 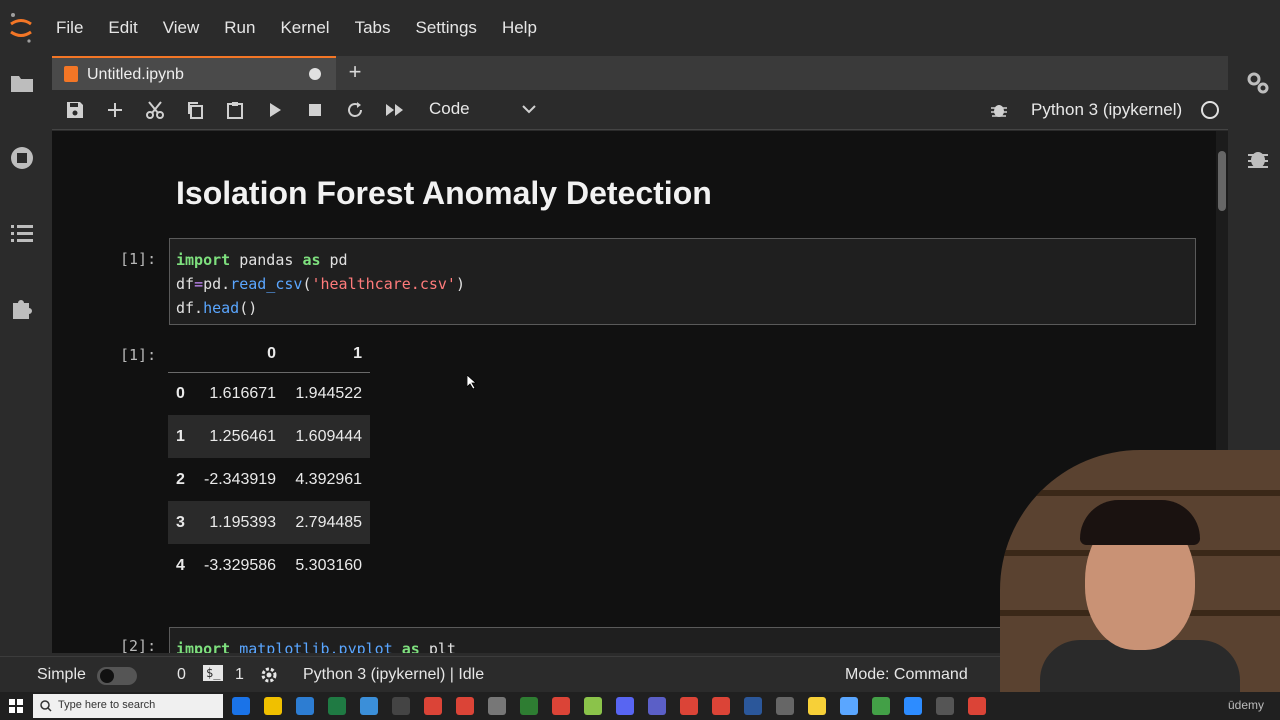 I want to click on settings-gear-icon, so click(x=269, y=675).